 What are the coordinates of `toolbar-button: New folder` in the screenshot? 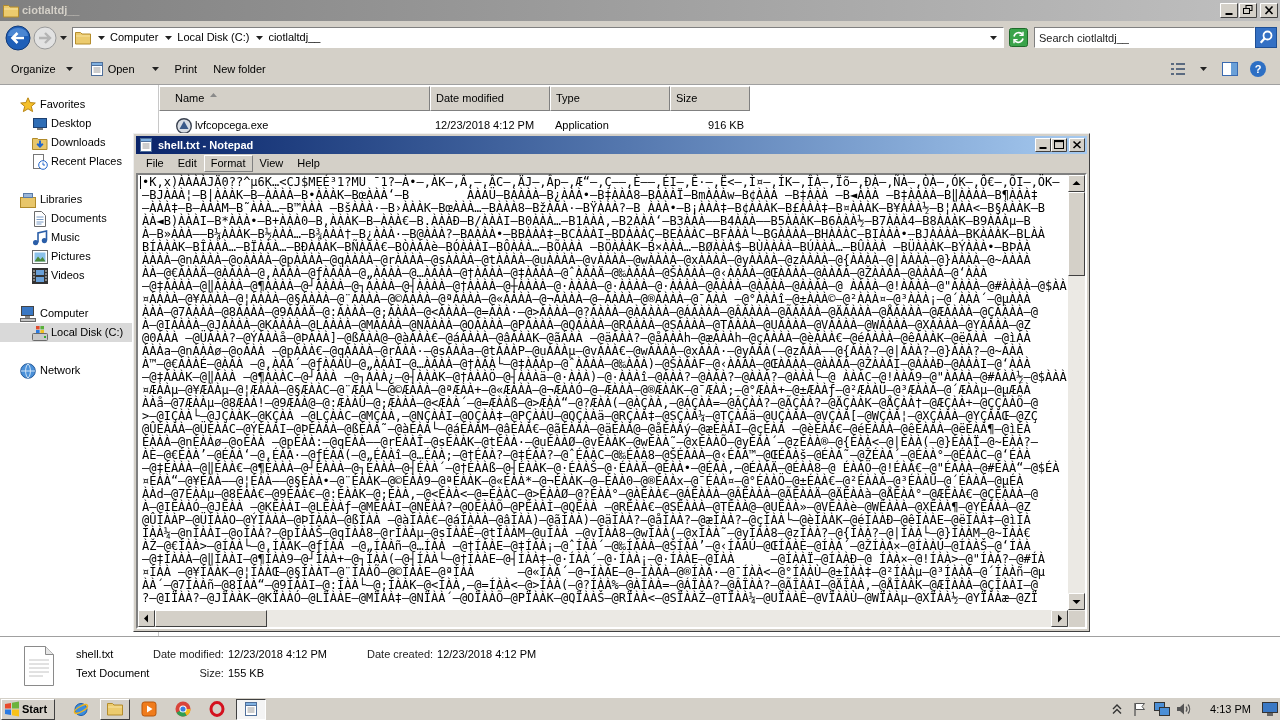 It's located at (239, 69).